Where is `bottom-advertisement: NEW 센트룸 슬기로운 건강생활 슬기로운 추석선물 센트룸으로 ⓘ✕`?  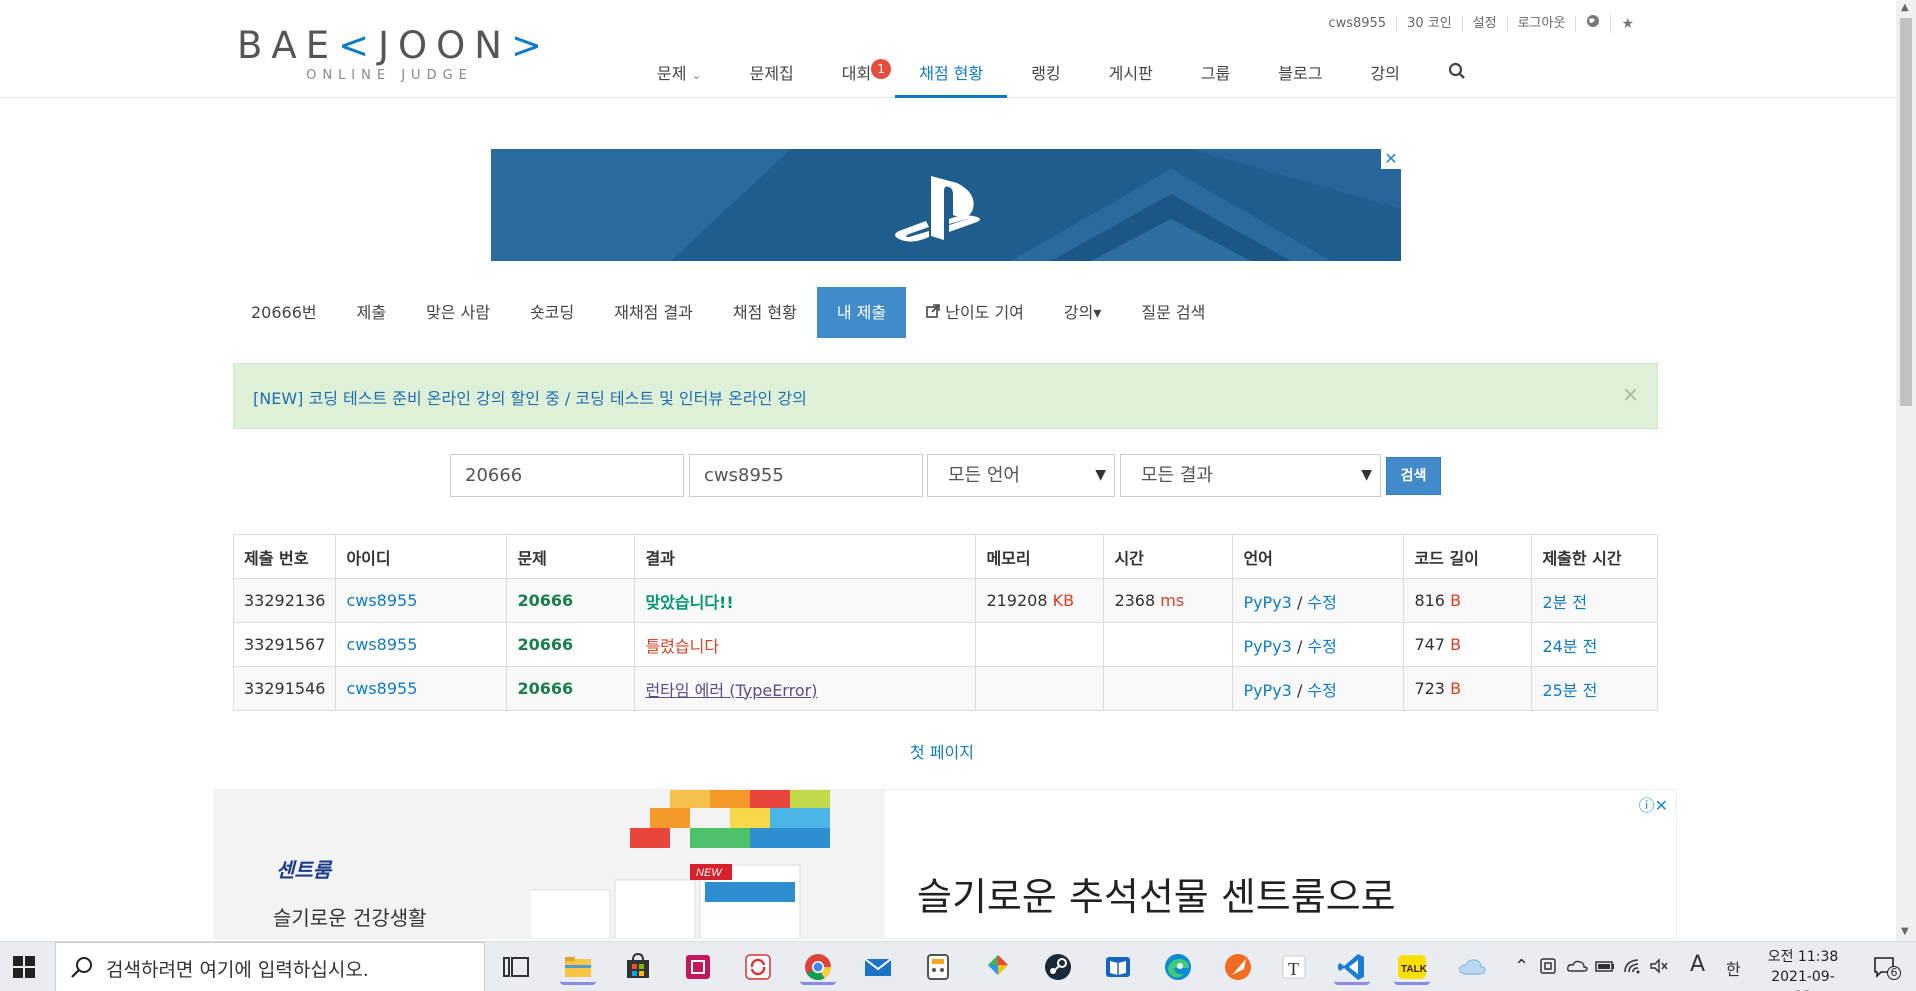
bottom-advertisement: NEW 센트룸 슬기로운 건강생활 슬기로운 추석선물 센트룸으로 ⓘ✕ is located at coordinates (945, 864).